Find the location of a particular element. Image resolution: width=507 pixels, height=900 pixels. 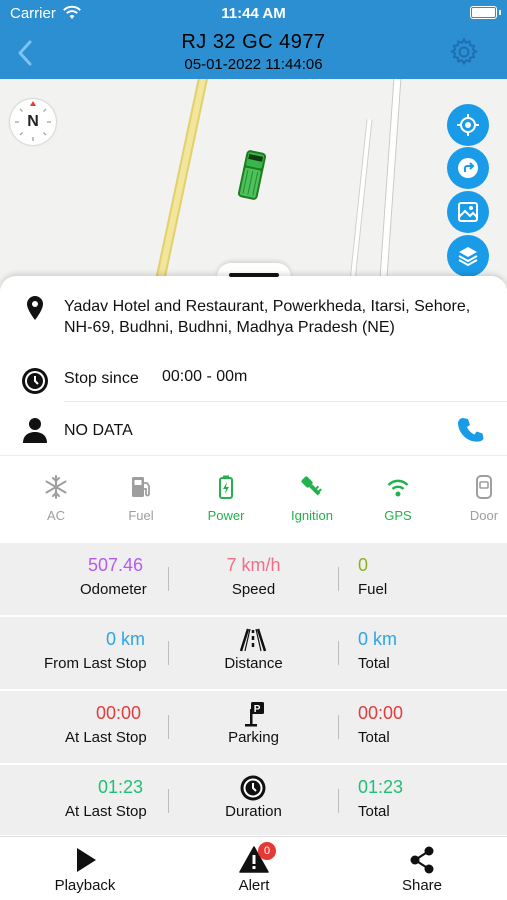

divider is located at coordinates (285, 401).